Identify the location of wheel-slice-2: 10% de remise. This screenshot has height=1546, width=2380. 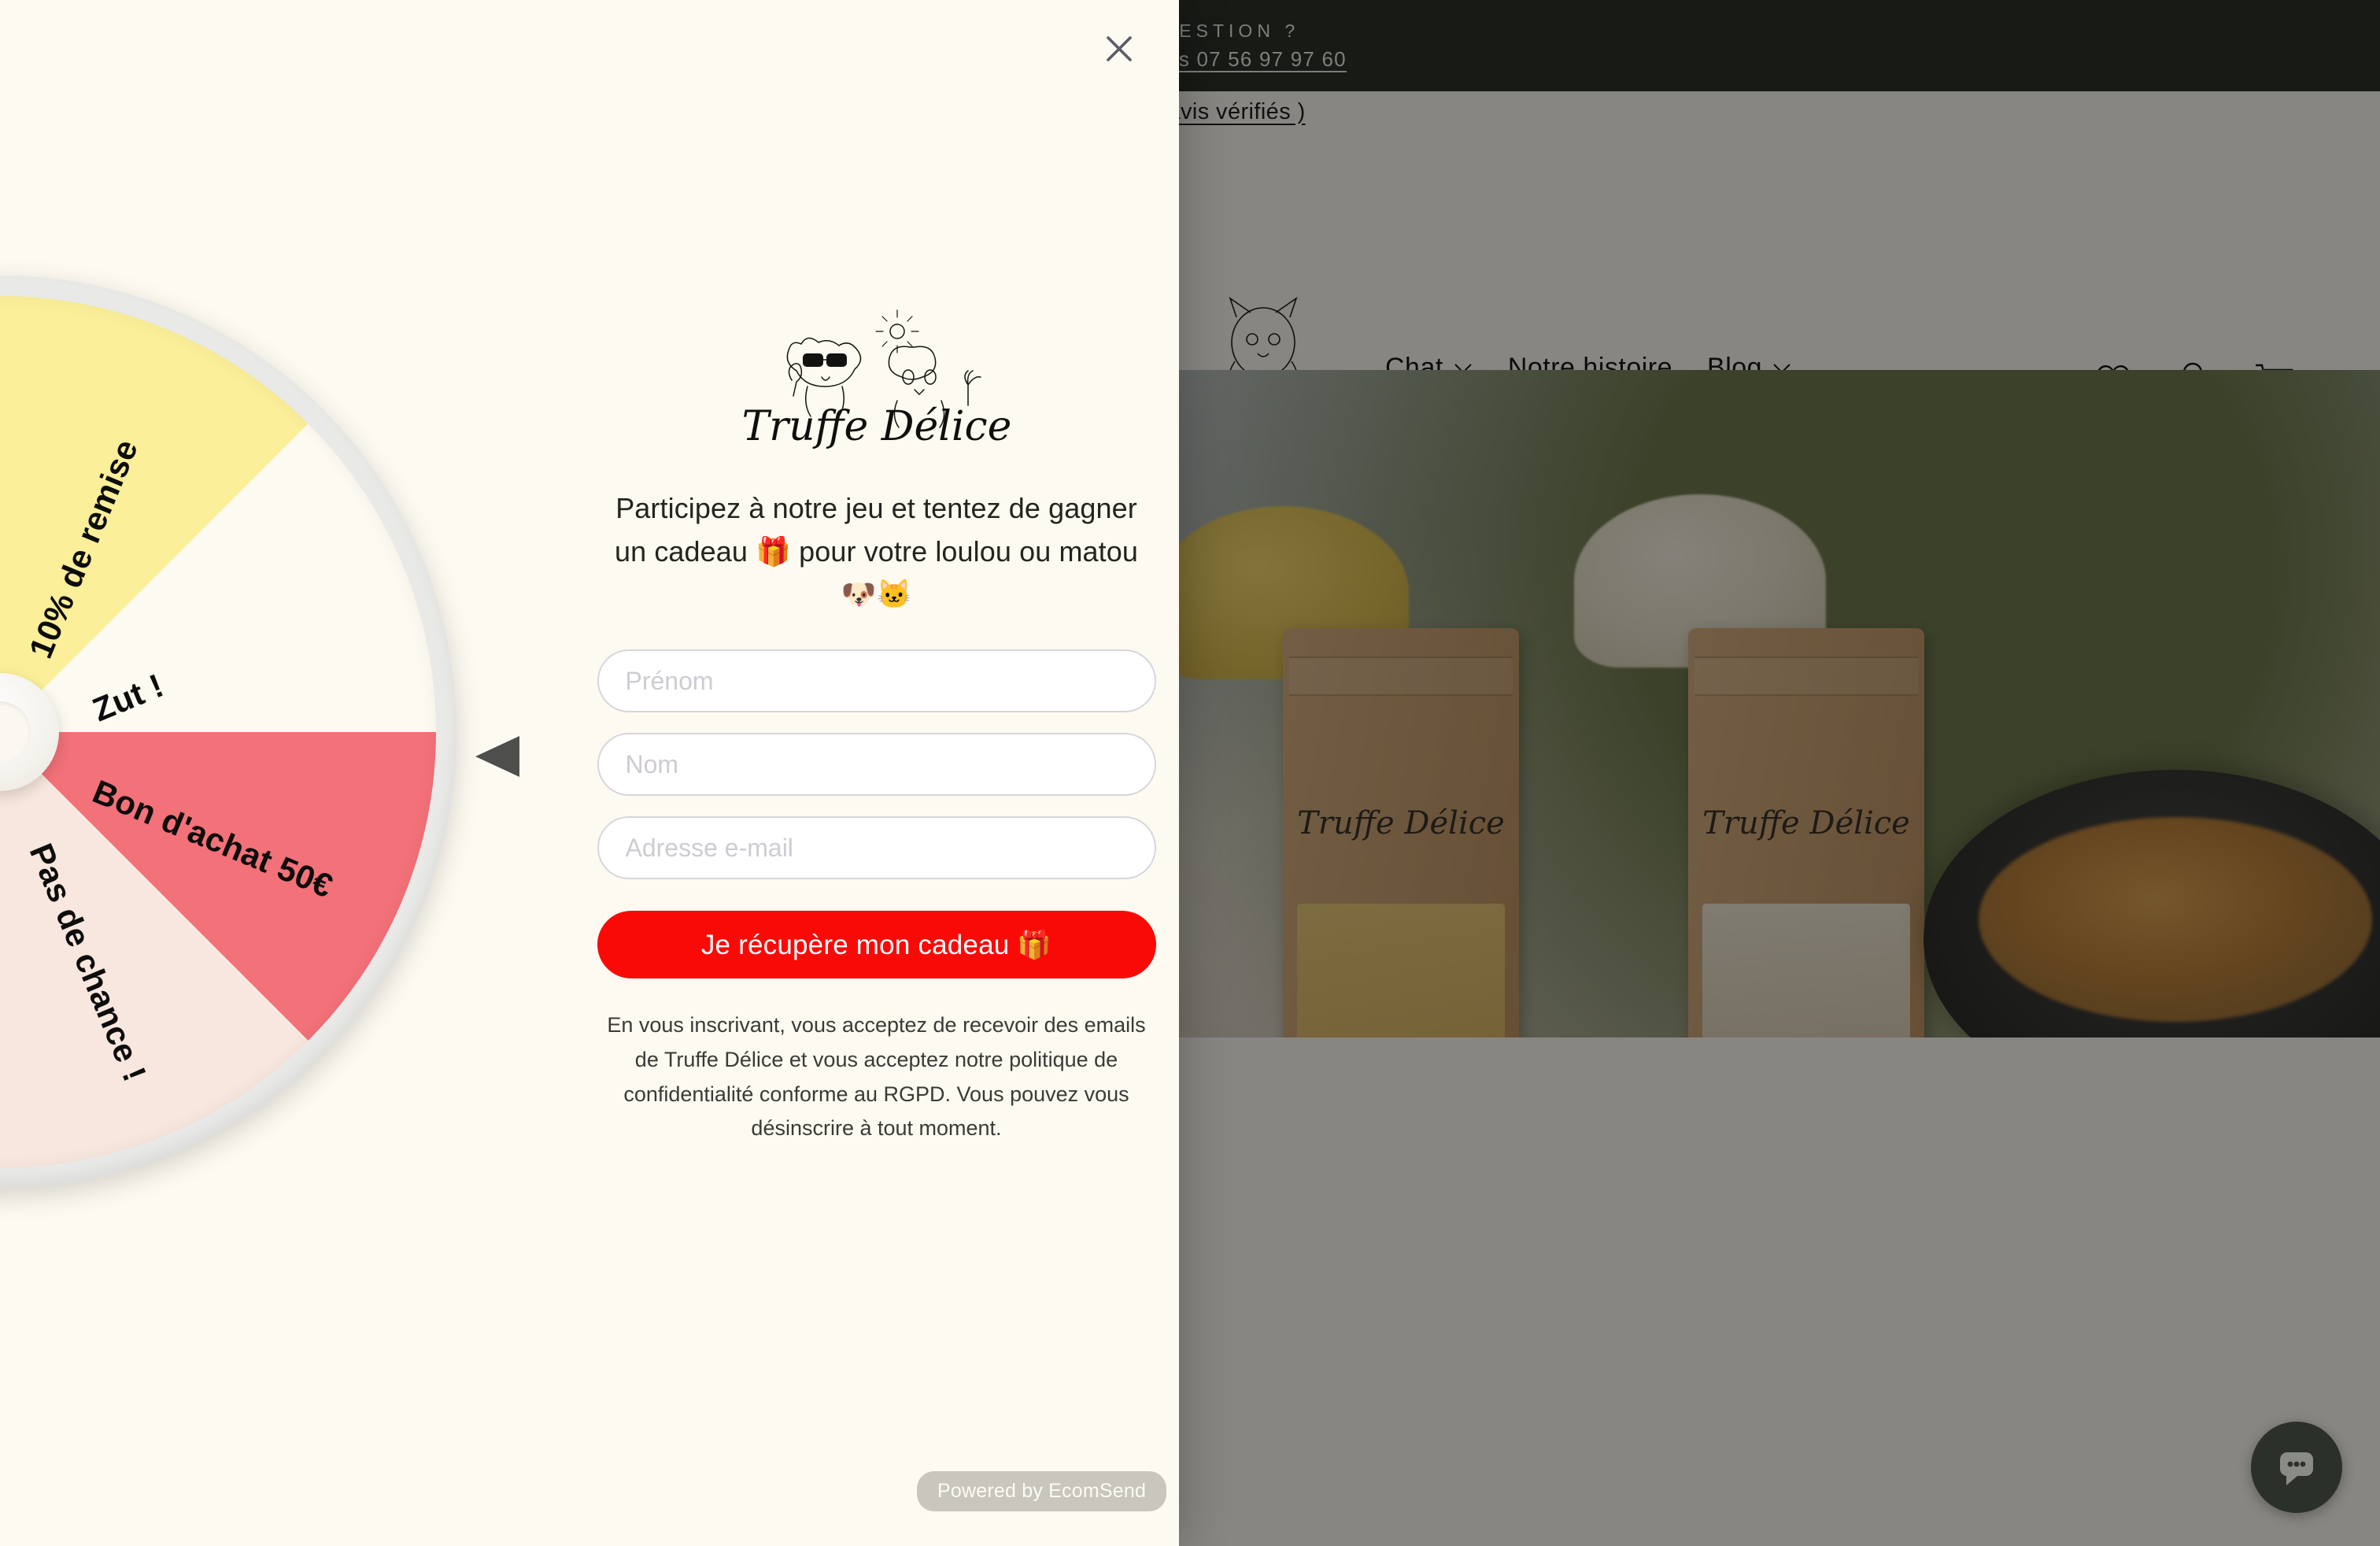
(84, 549).